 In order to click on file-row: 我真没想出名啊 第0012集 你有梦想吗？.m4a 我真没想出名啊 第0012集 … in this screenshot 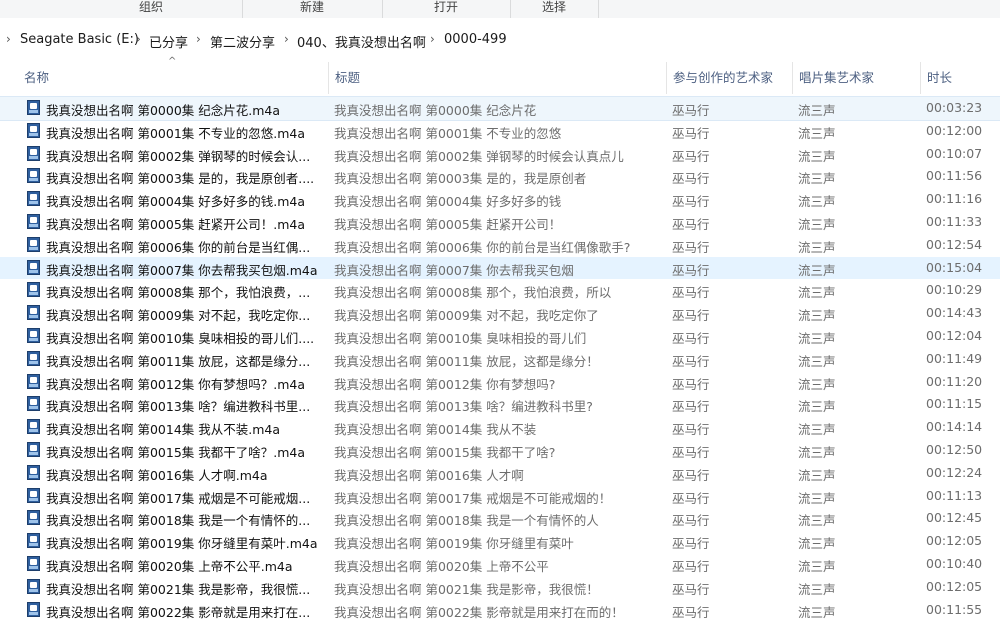, I will do `click(500, 382)`.